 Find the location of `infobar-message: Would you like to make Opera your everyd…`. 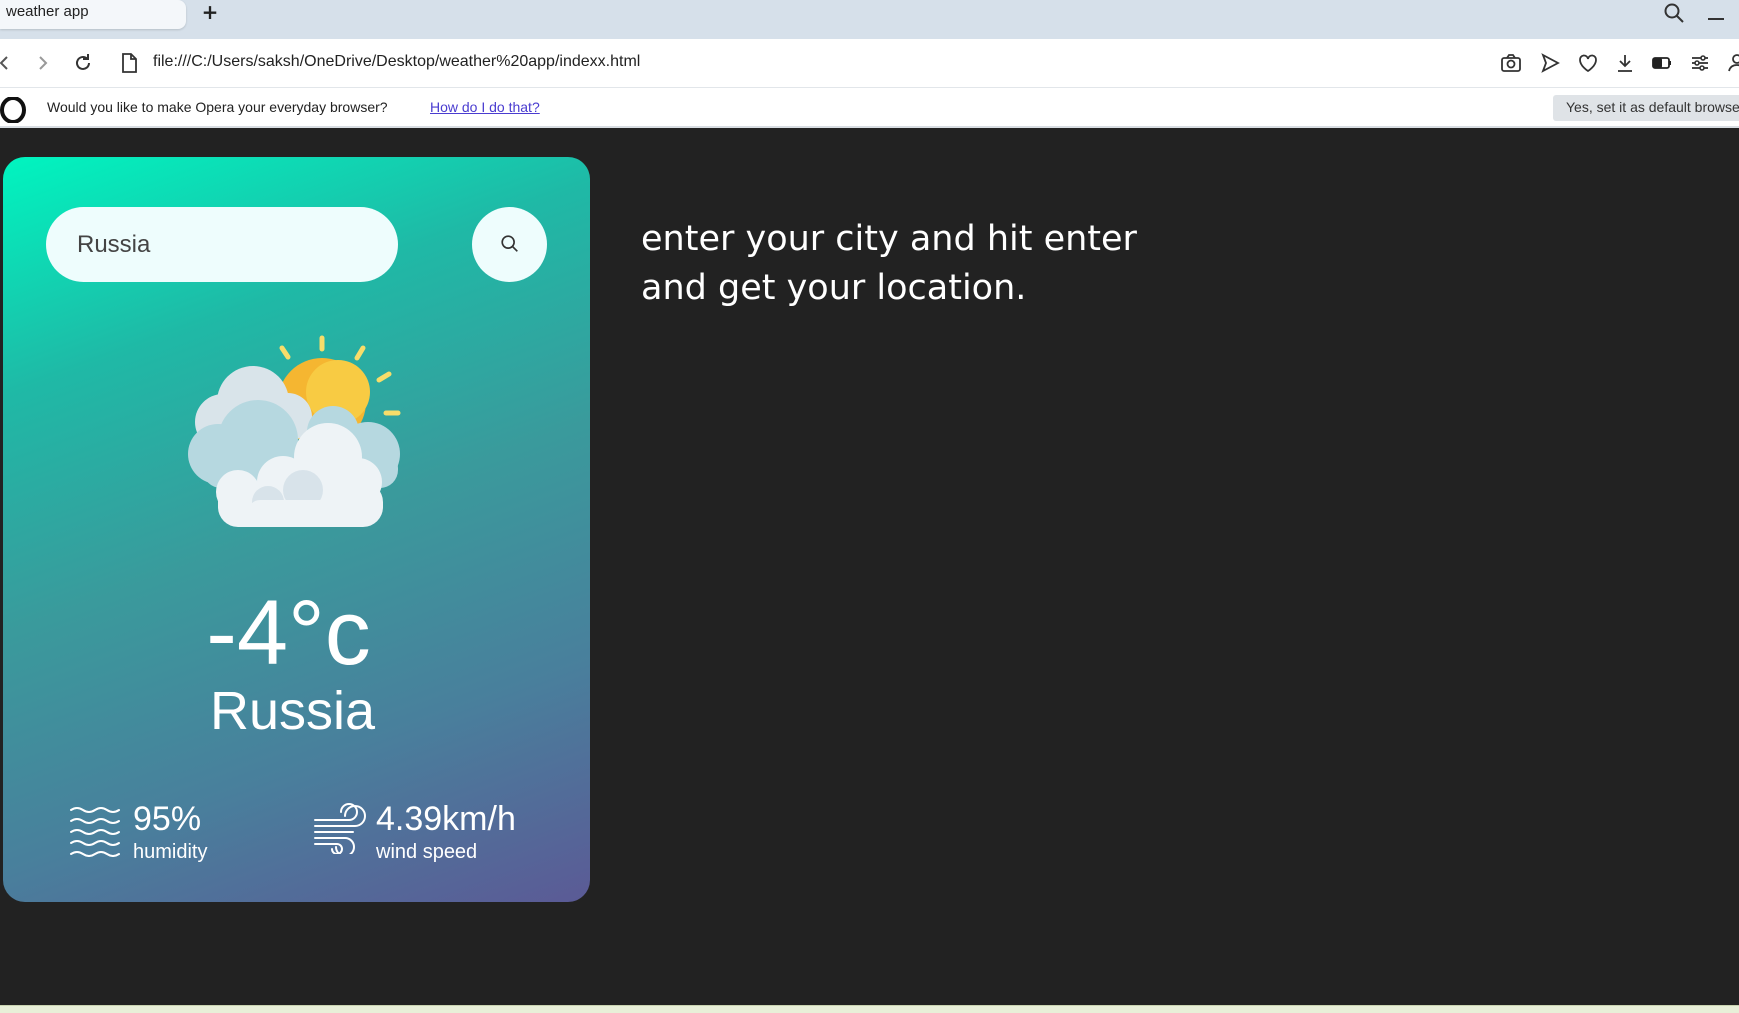

infobar-message: Would you like to make Opera your everyd… is located at coordinates (217, 107).